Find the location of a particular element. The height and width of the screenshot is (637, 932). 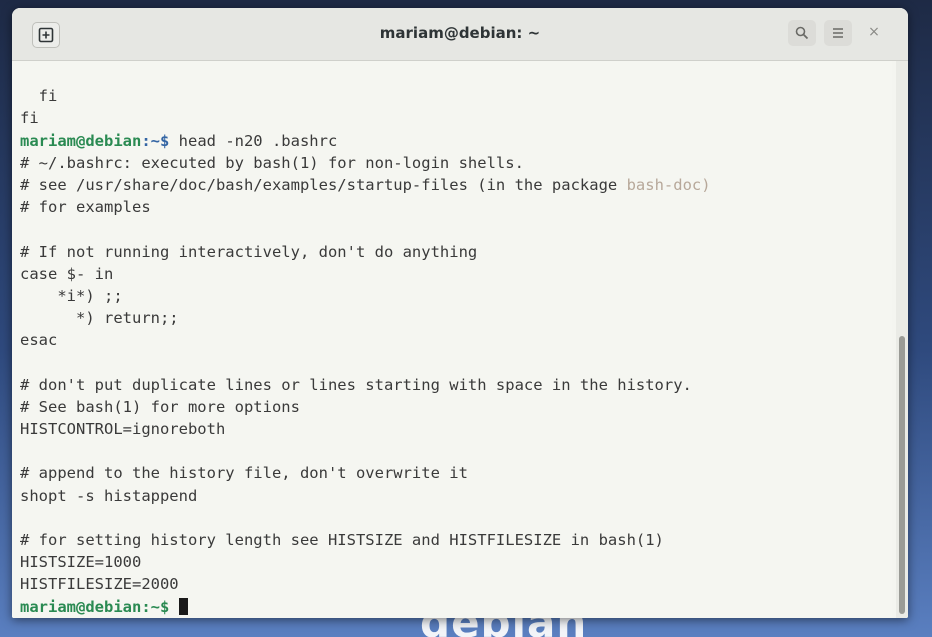

text-cursor is located at coordinates (183, 606).